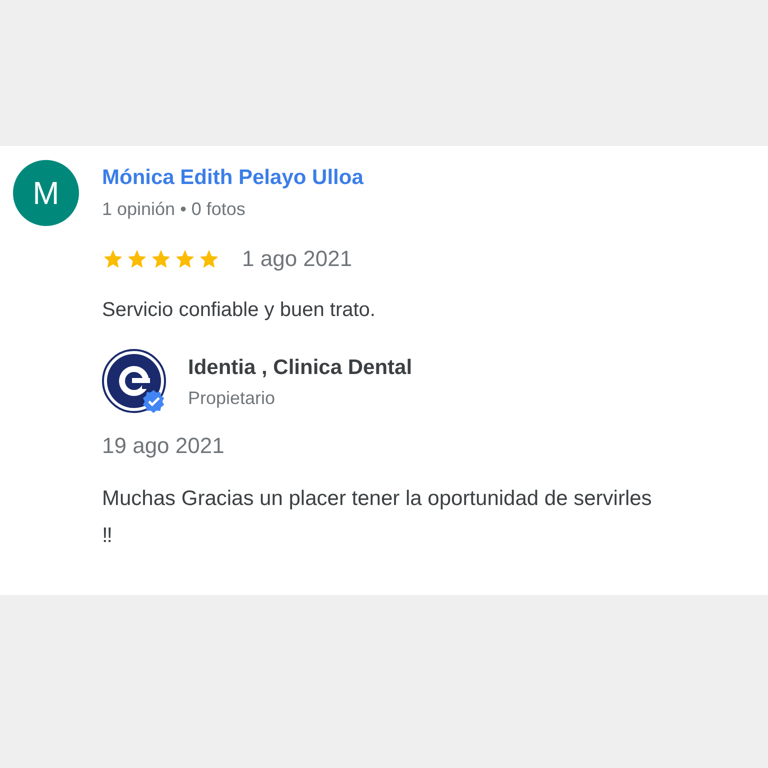 The width and height of the screenshot is (768, 768). I want to click on owner-name: Identia , Clinica Dental, so click(300, 368).